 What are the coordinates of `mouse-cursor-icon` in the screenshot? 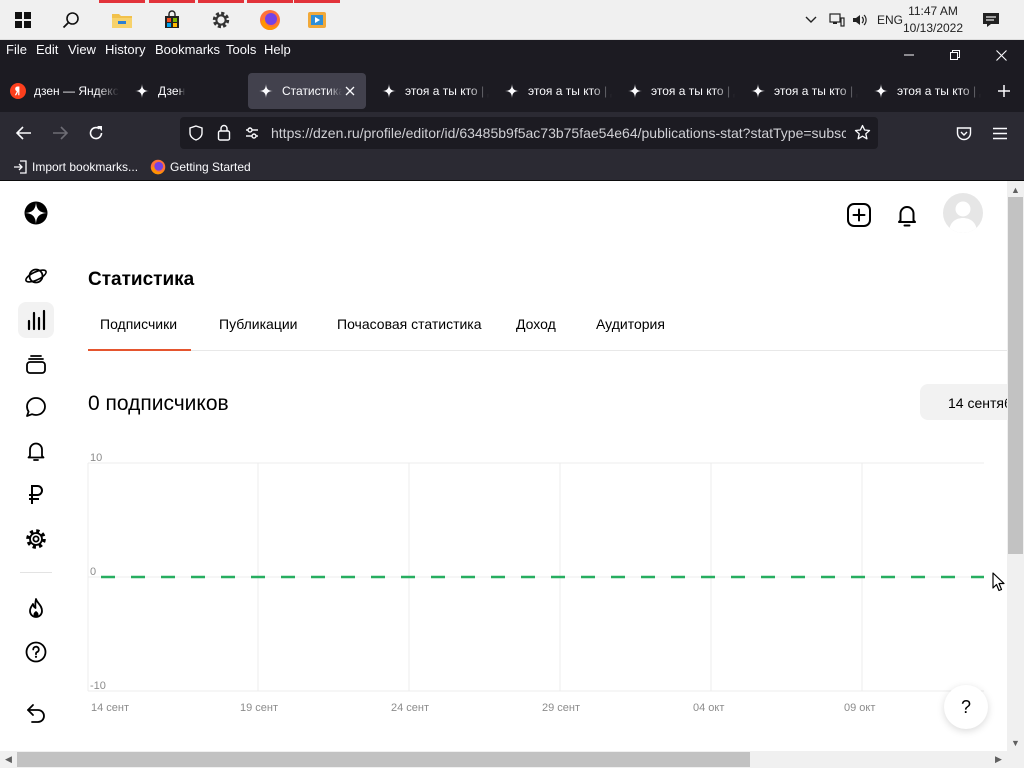 It's located at (999, 584).